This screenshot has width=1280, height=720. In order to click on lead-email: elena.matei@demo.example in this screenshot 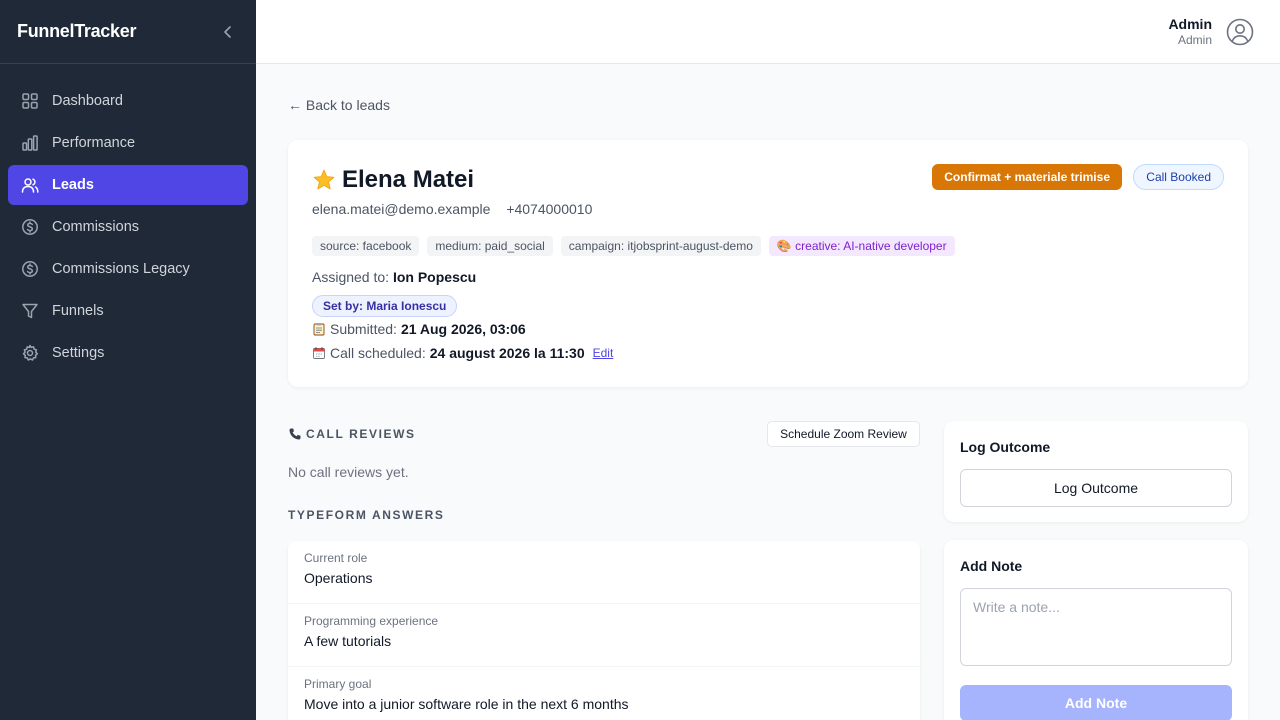, I will do `click(401, 209)`.